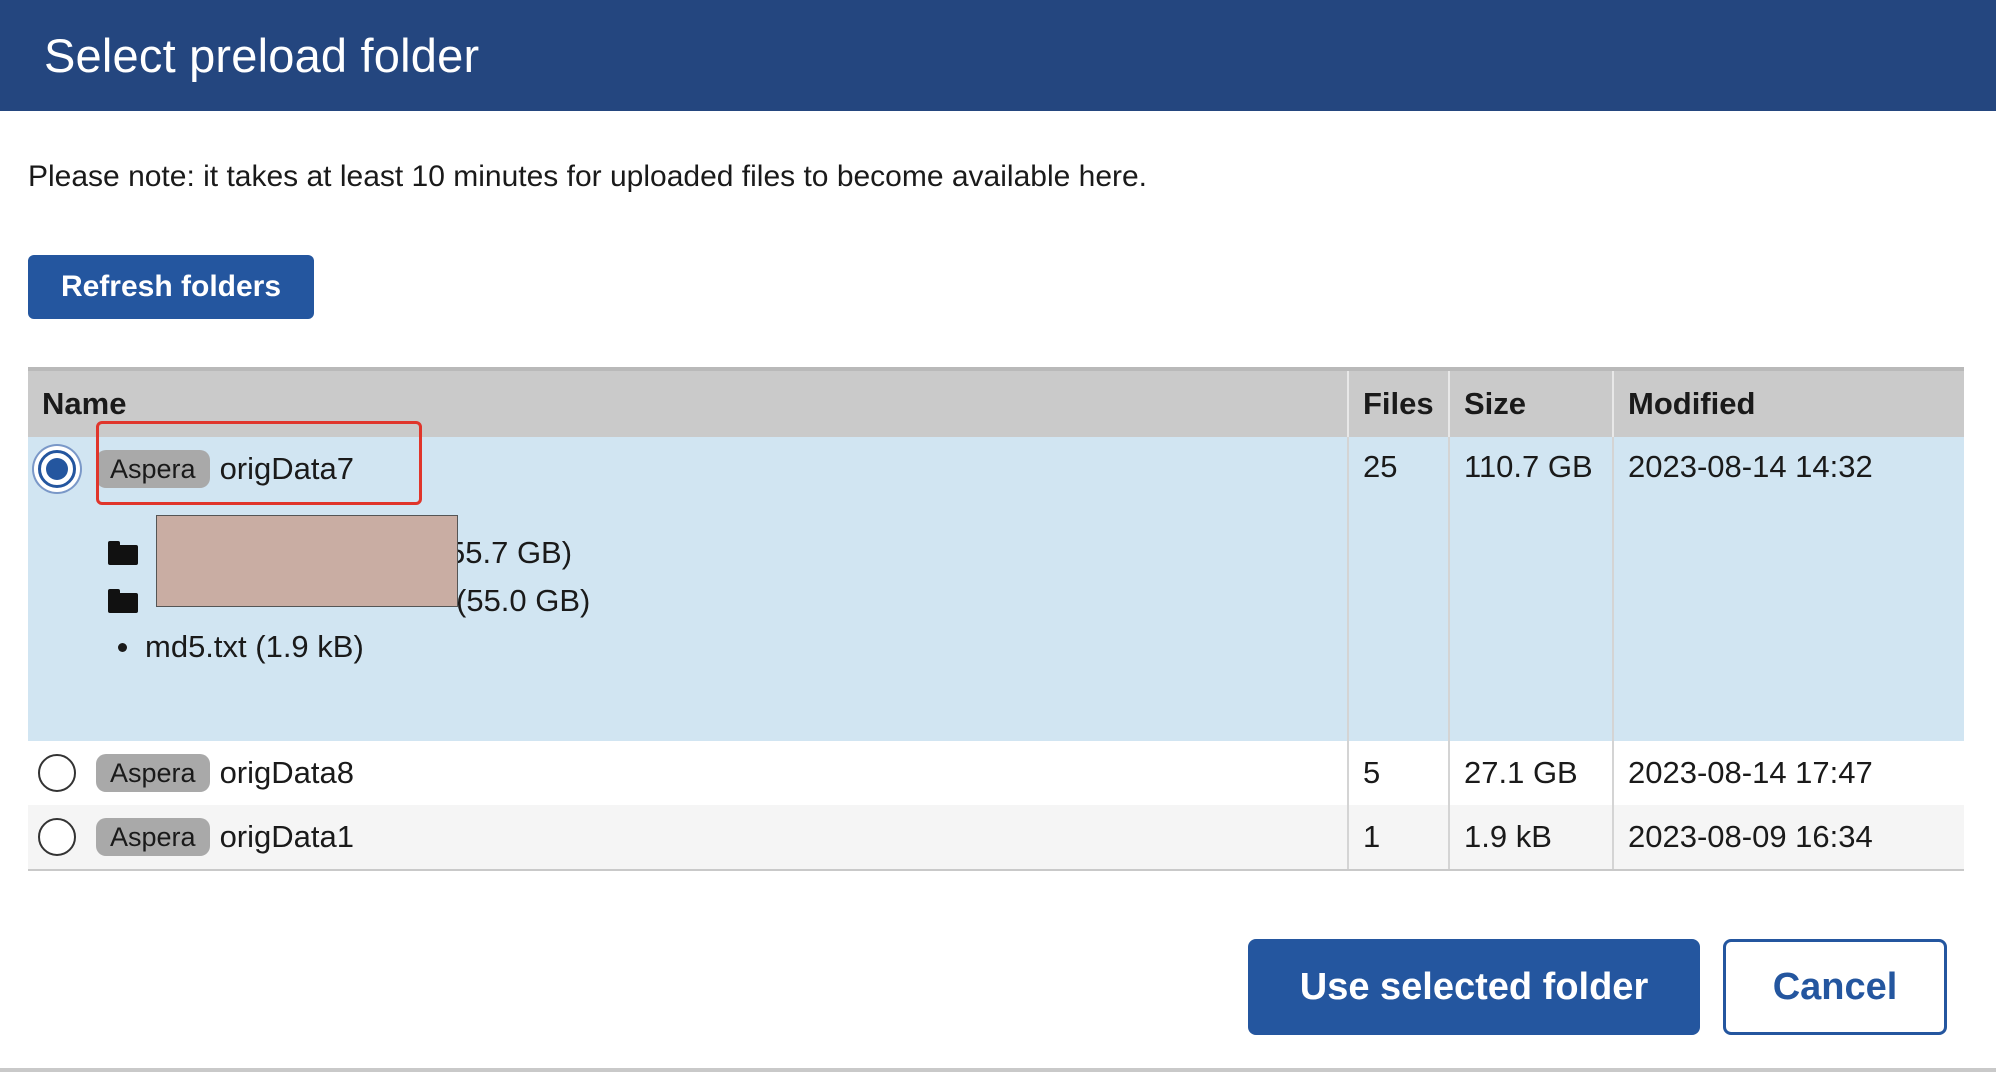  What do you see at coordinates (1398, 773) in the screenshot?
I see `files-count: 5` at bounding box center [1398, 773].